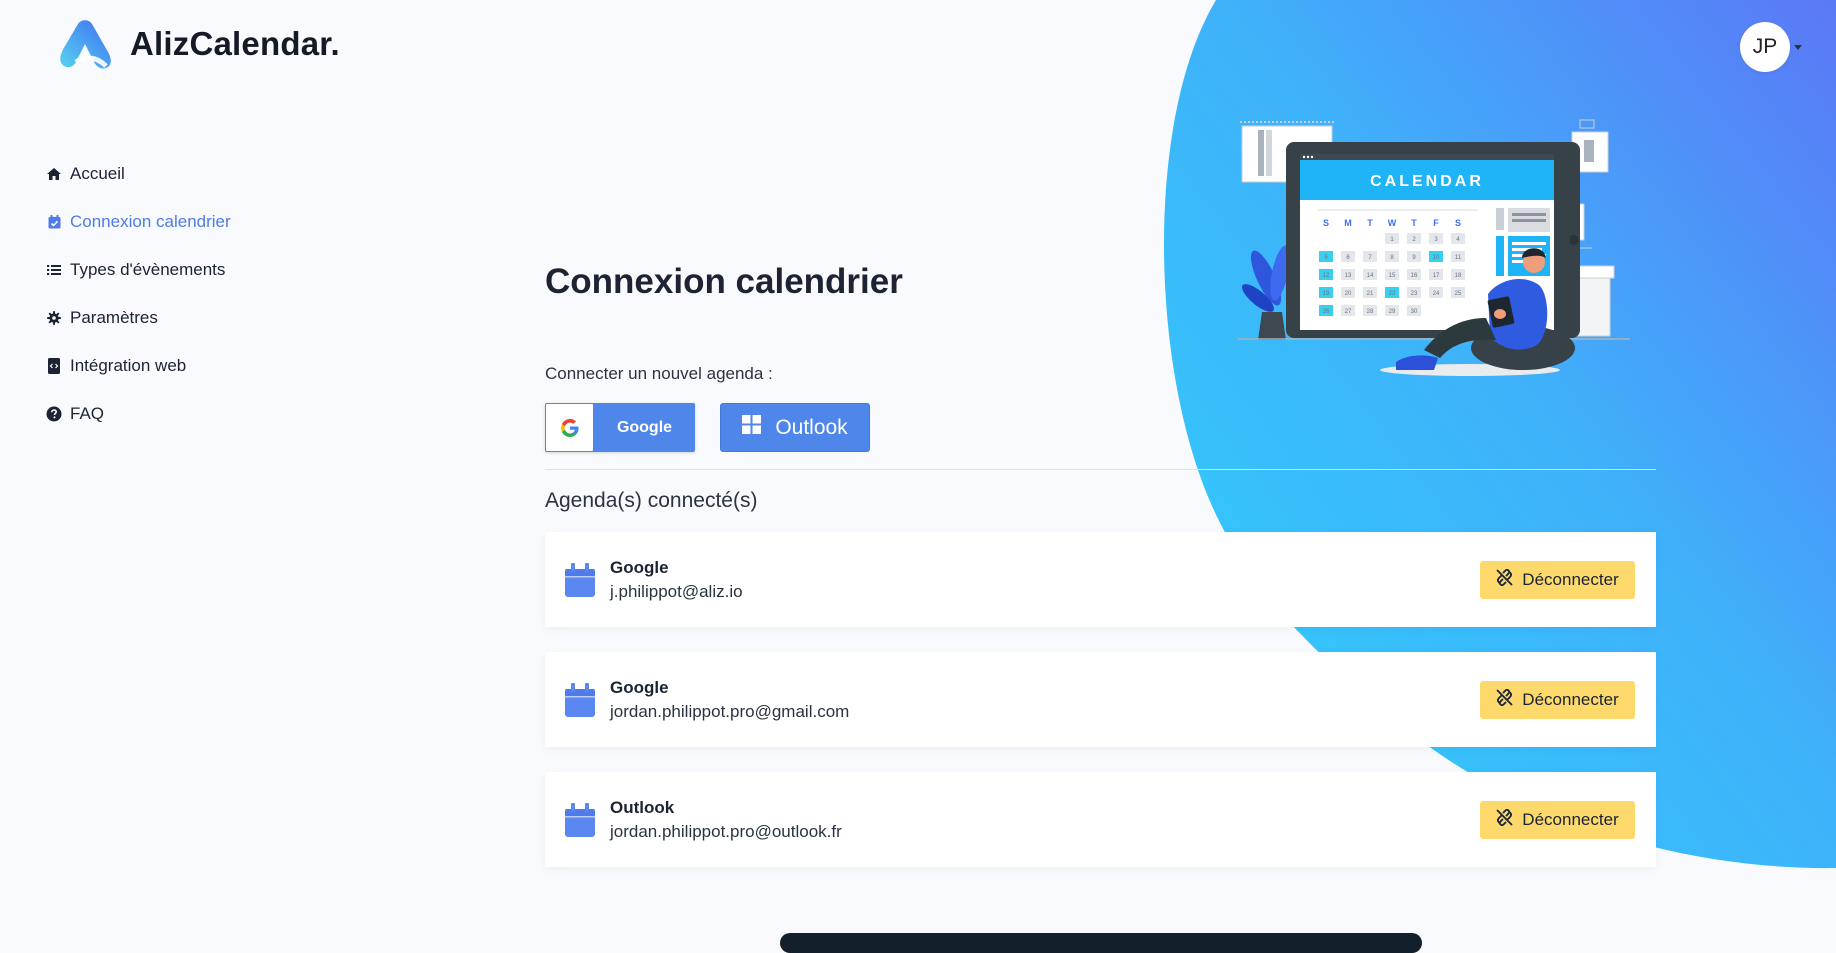  I want to click on connect-google-button: Google, so click(620, 427).